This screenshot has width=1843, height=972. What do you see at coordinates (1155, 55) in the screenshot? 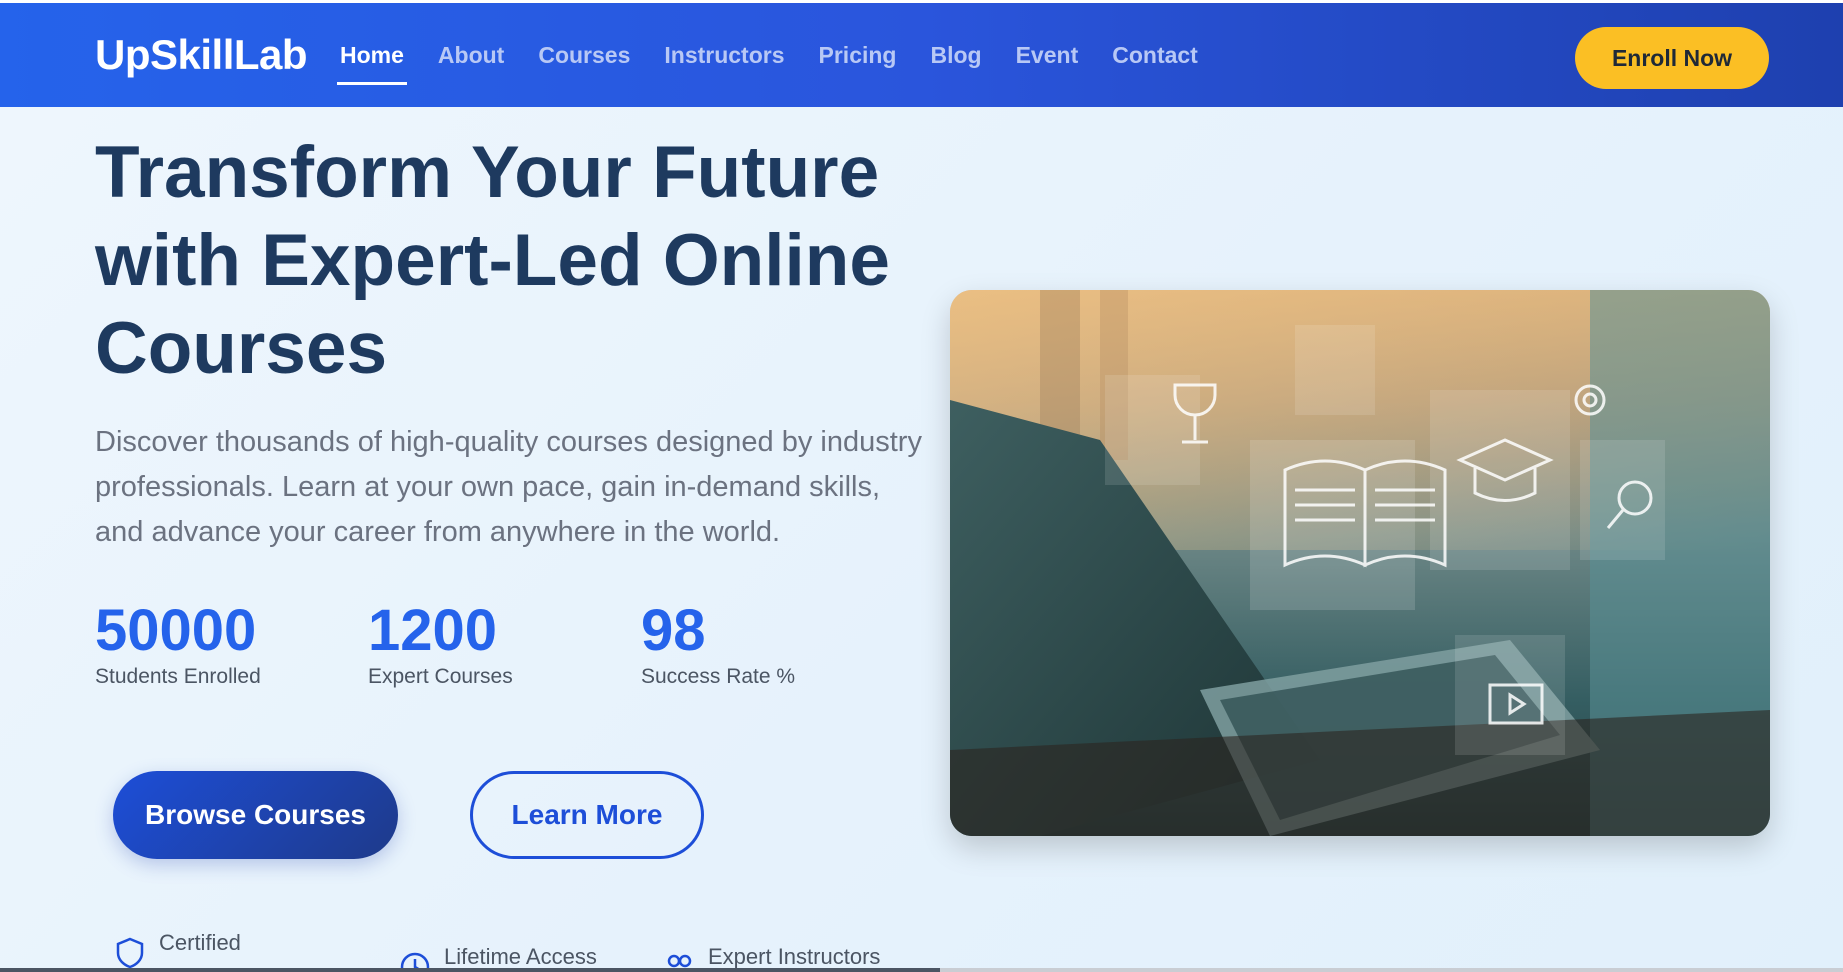
I see `nav-item-contact: Contact` at bounding box center [1155, 55].